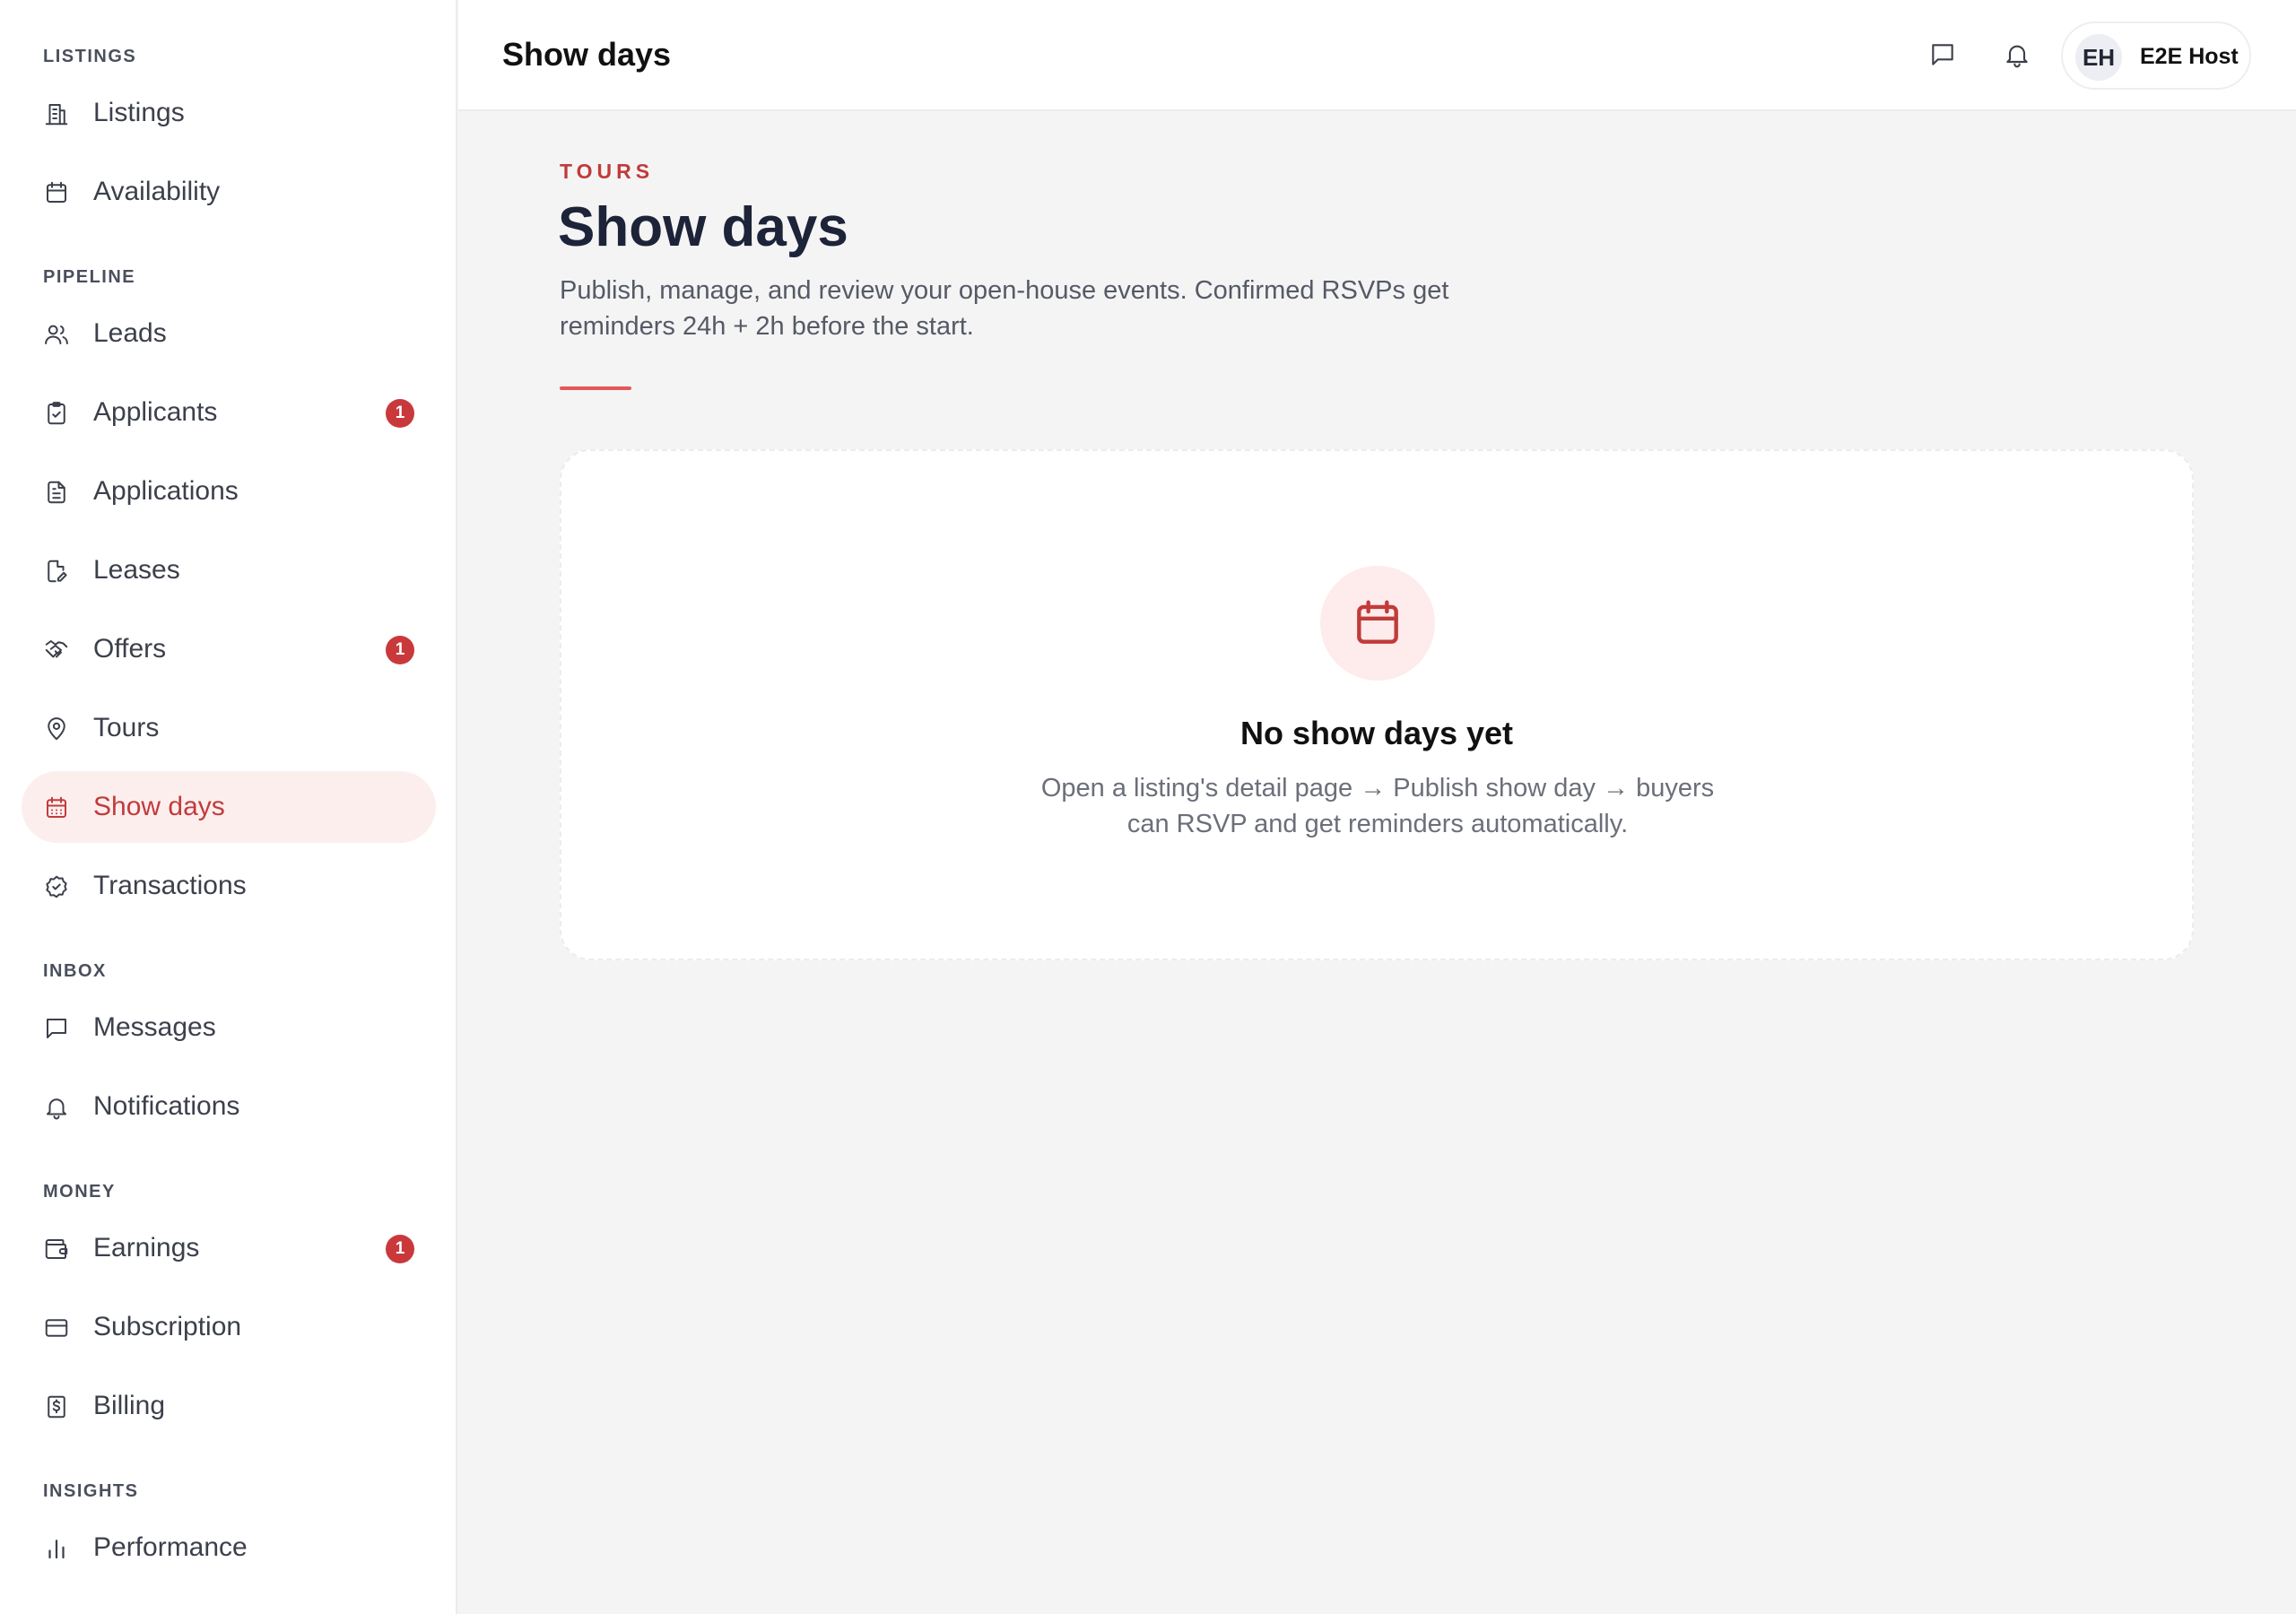 The width and height of the screenshot is (2296, 1614). I want to click on page-eyebrow: TOURS, so click(607, 171).